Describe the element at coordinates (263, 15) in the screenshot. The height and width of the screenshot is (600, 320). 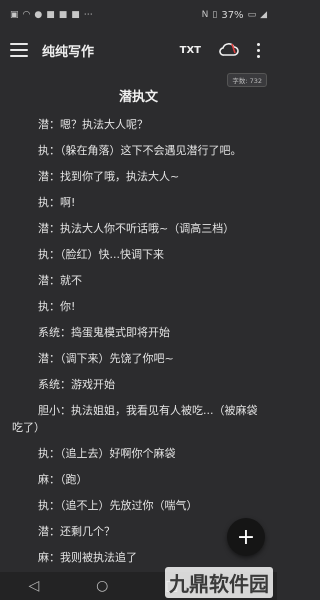
I see `signal-icon: ◢` at that location.